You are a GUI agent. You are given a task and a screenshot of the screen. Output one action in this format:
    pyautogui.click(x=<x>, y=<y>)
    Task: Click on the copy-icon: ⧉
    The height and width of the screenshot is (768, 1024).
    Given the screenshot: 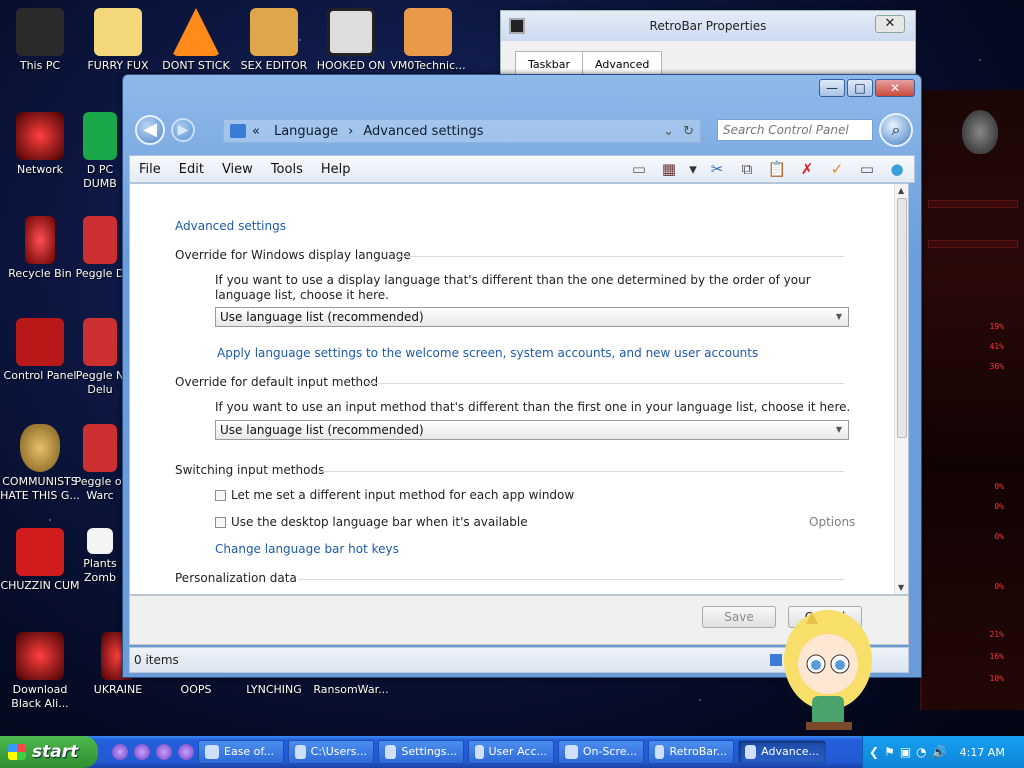 What is the action you would take?
    pyautogui.click(x=747, y=169)
    